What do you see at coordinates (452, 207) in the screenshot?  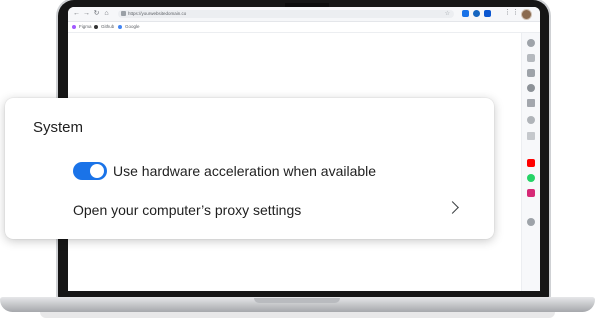 I see `chevron-right-icon` at bounding box center [452, 207].